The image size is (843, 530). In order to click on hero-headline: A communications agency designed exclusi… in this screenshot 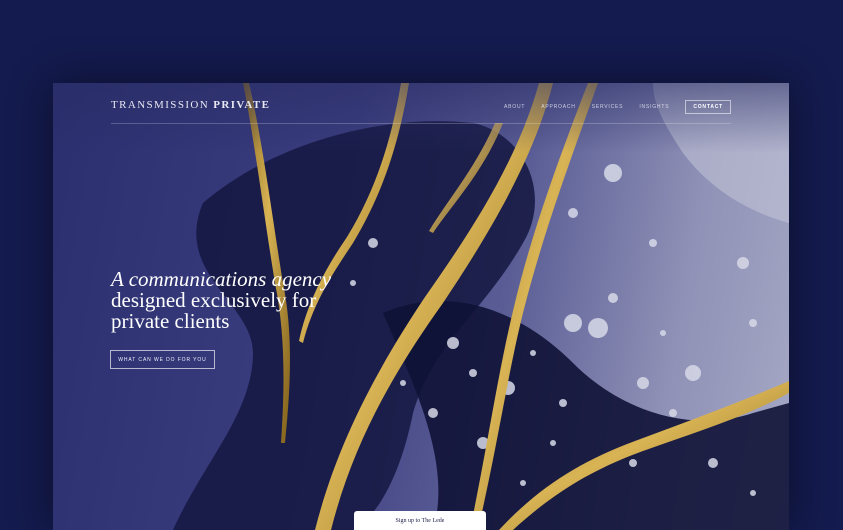, I will do `click(221, 300)`.